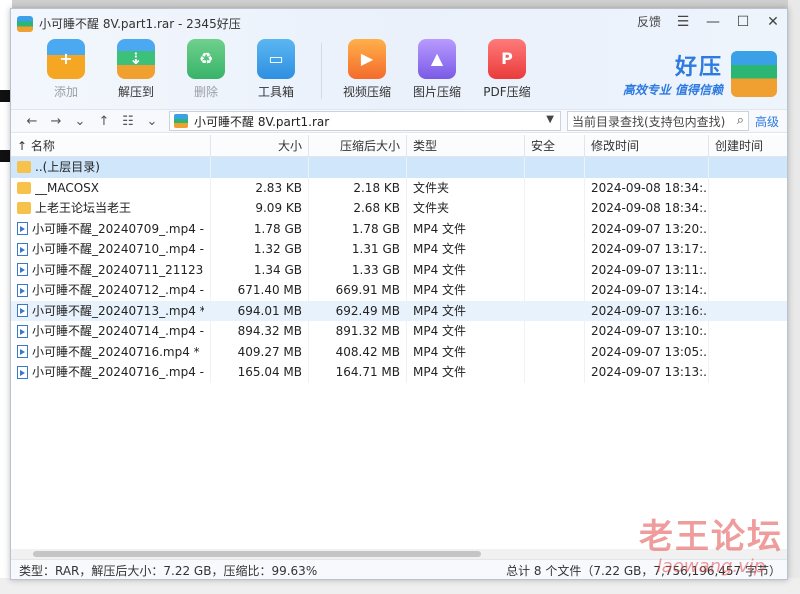 The image size is (800, 594). Describe the element at coordinates (643, 571) in the screenshot. I see `status-file-total: 总计 8 个文件（7.22 GB，7,756,196,457 字节）` at that location.